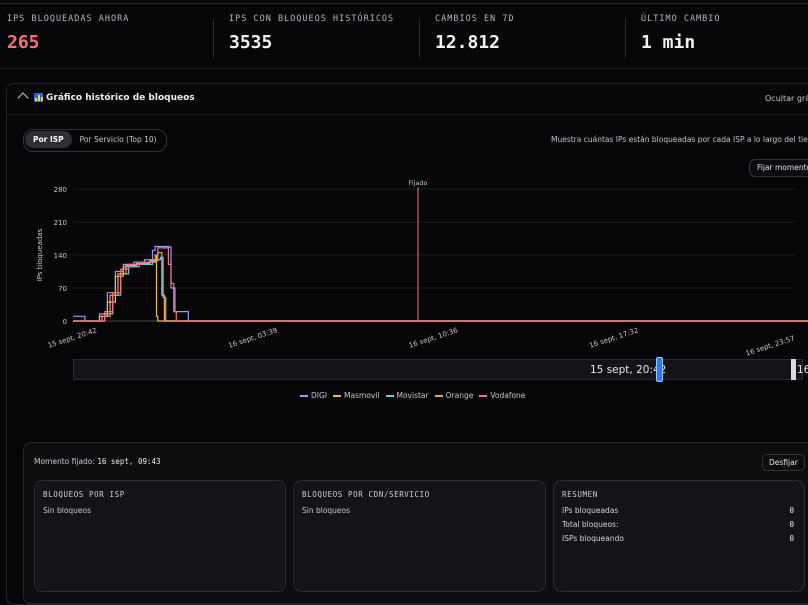 This screenshot has width=808, height=605. Describe the element at coordinates (362, 395) in the screenshot. I see `legend-label: Masmovil` at that location.